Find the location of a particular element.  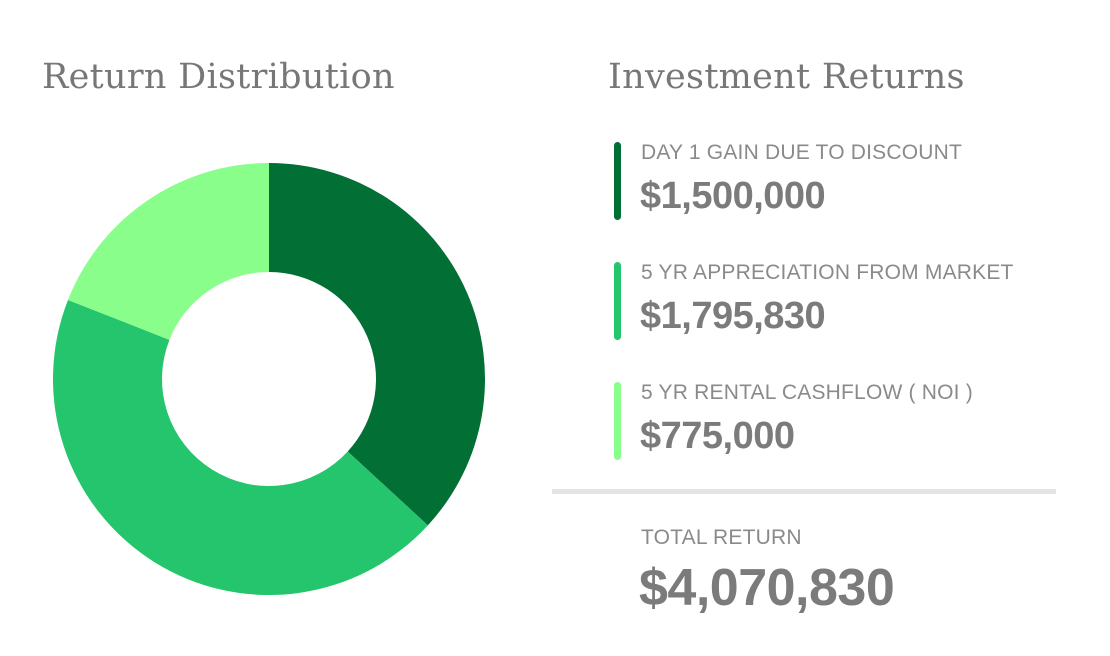

return-value: $1,795,830 is located at coordinates (733, 316).